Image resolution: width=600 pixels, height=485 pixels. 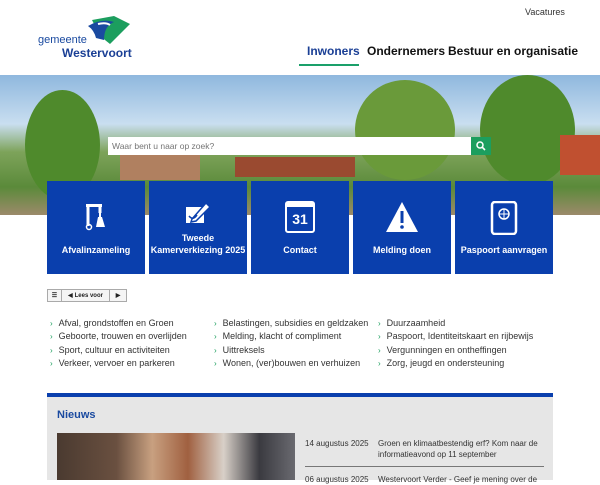 What do you see at coordinates (402, 217) in the screenshot?
I see `warning-icon` at bounding box center [402, 217].